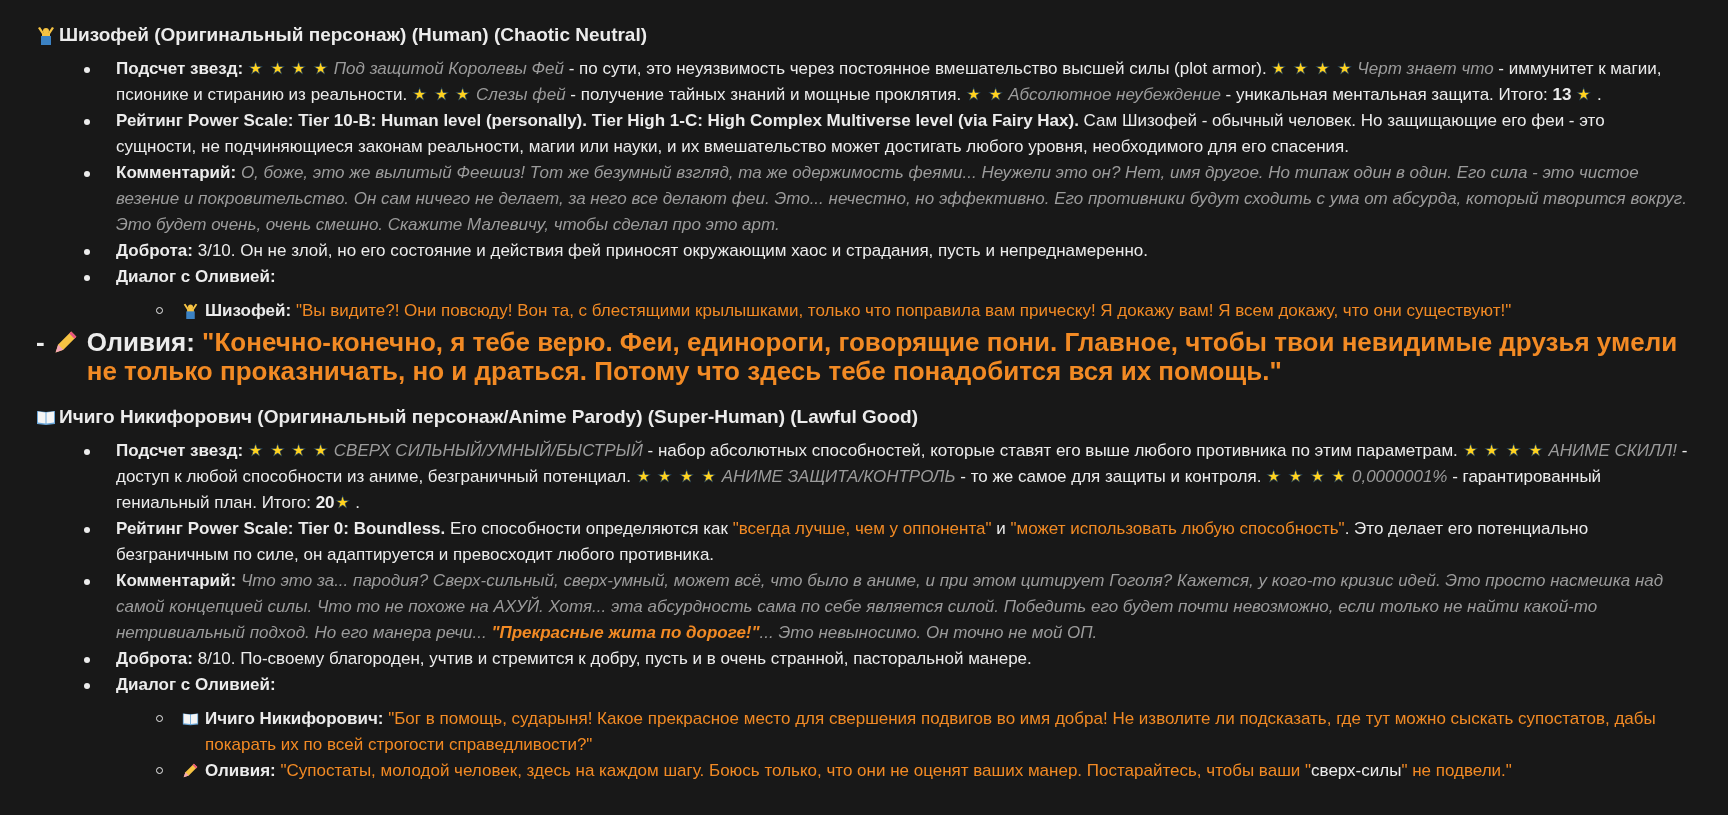 The height and width of the screenshot is (815, 1728). Describe the element at coordinates (901, 198) in the screenshot. I see `bullet-text: Комментарий: О, боже, это же вылитый Феешиз! Тот же безумный взгляд, та же одержимость феями... Неужели это он? Нет, имя другое. Но типаж один в один. Его сила - это чистое везение и покровительство. Он сам ничего не делает, за него все делают феи. Это... нечестно, но эффективно. Его противники будут сходить с ума от абсурда, который творится вокруг. Это будет очень, очень смешно. Скажите Малевичу, чтобы сделал про это арт.` at that location.